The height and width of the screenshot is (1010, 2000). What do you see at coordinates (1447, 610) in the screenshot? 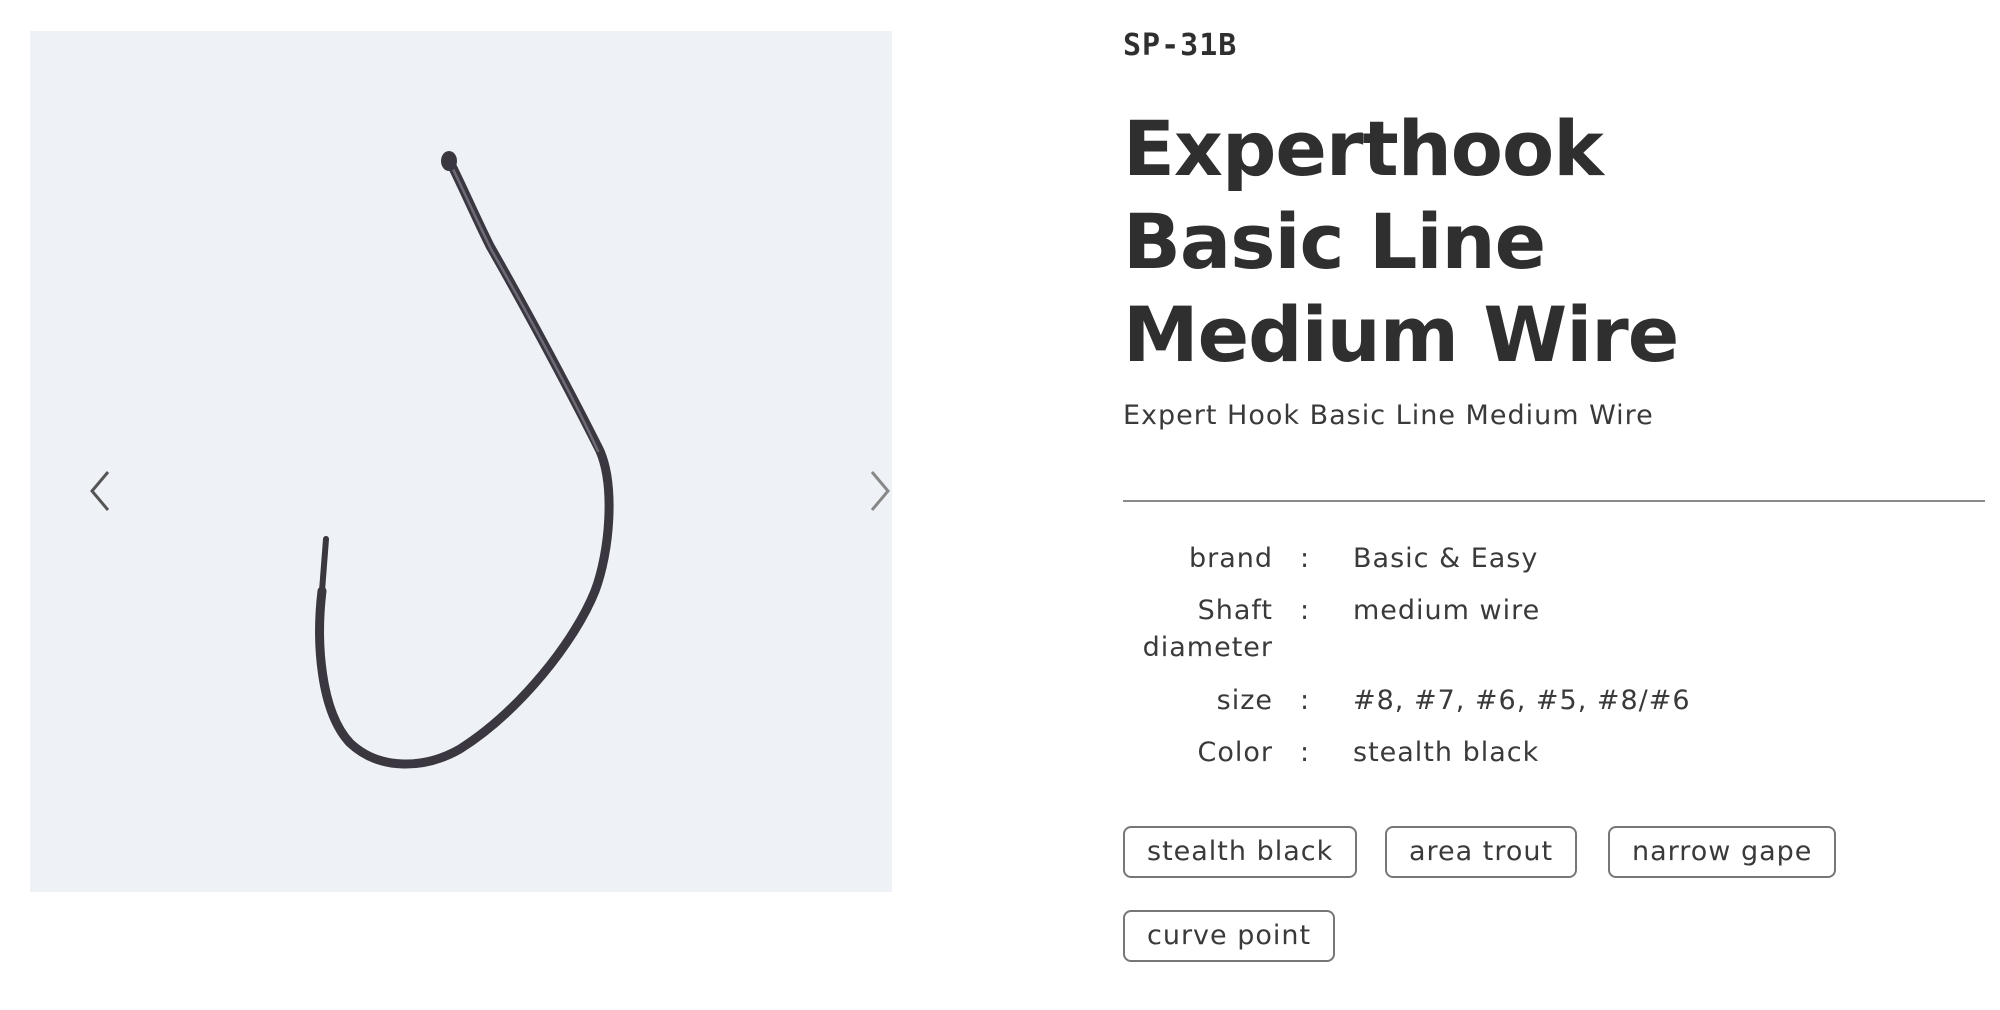
I see `spec-value: medium wire` at bounding box center [1447, 610].